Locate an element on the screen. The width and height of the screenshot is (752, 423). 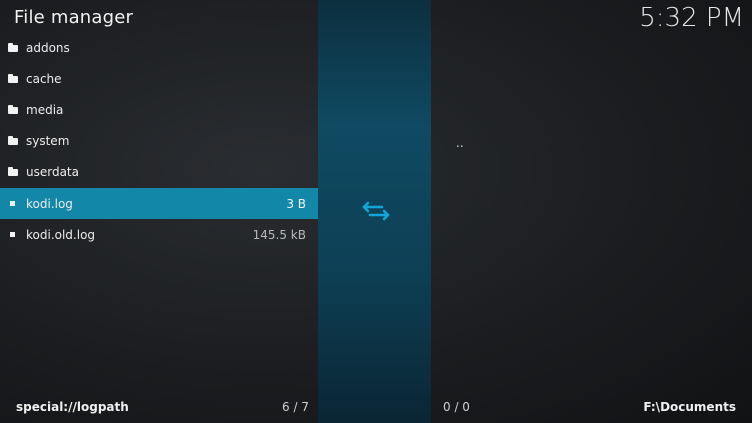
list-item: media is located at coordinates (159, 109).